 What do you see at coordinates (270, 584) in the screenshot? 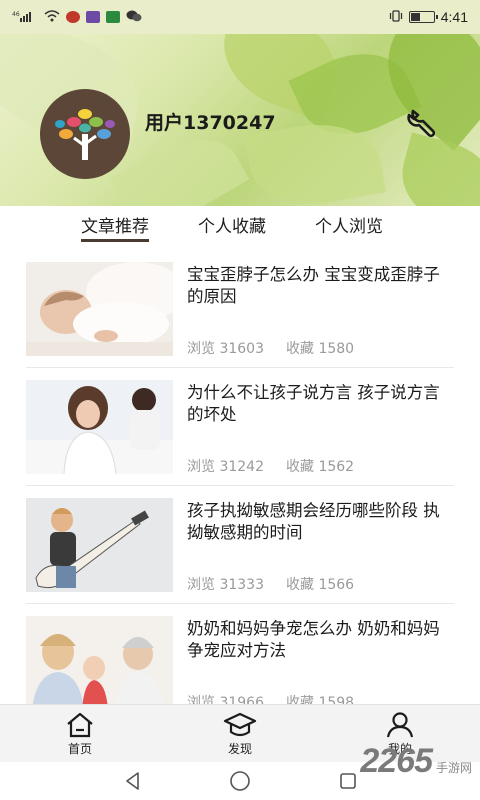
I see `article-meta: 浏览 31333 收藏 1566` at bounding box center [270, 584].